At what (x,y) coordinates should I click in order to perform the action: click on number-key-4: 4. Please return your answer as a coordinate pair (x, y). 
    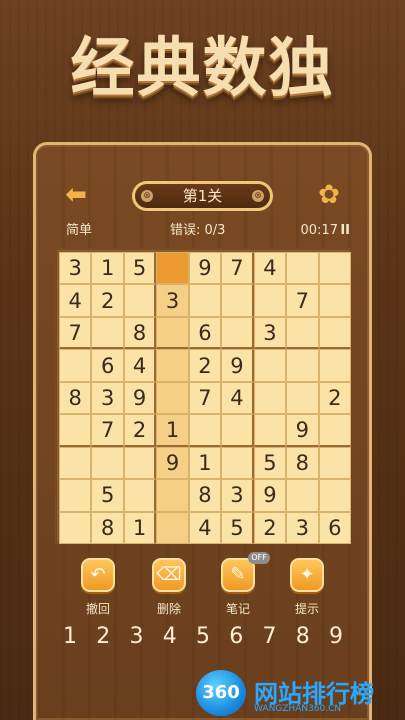
    Looking at the image, I should click on (170, 637).